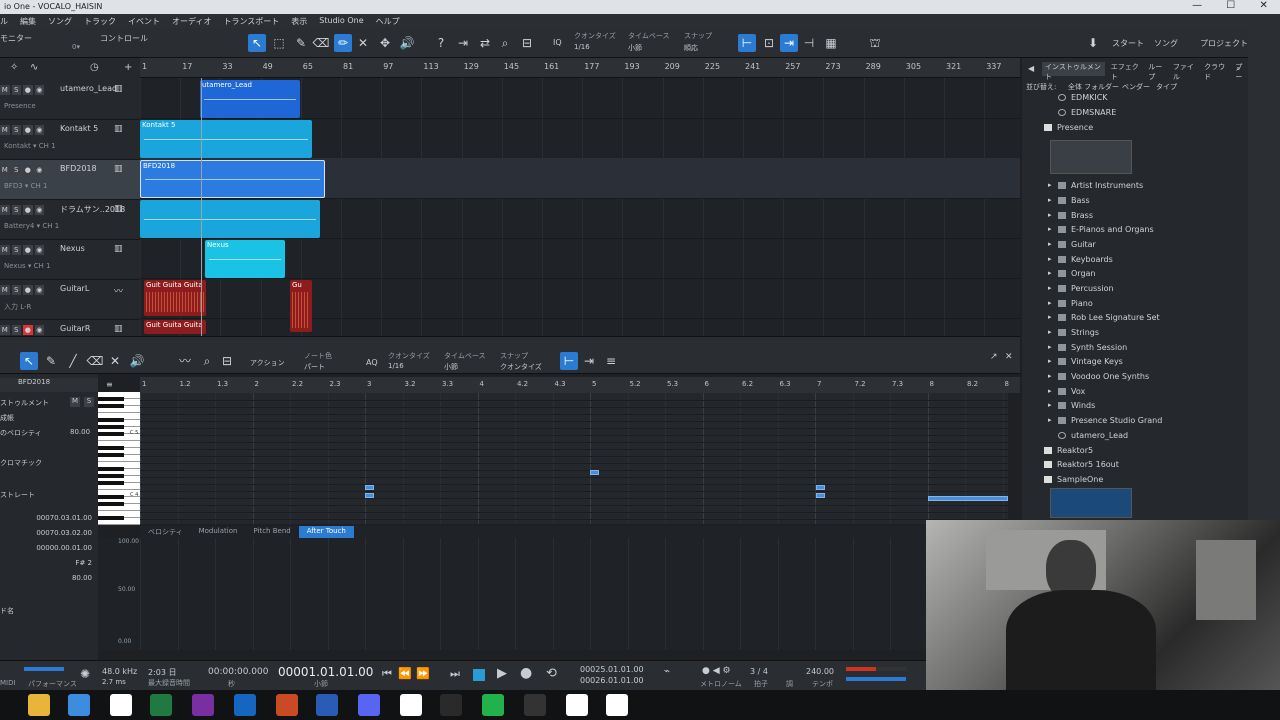  Describe the element at coordinates (1128, 43) in the screenshot. I see `start-button: スタート` at that location.